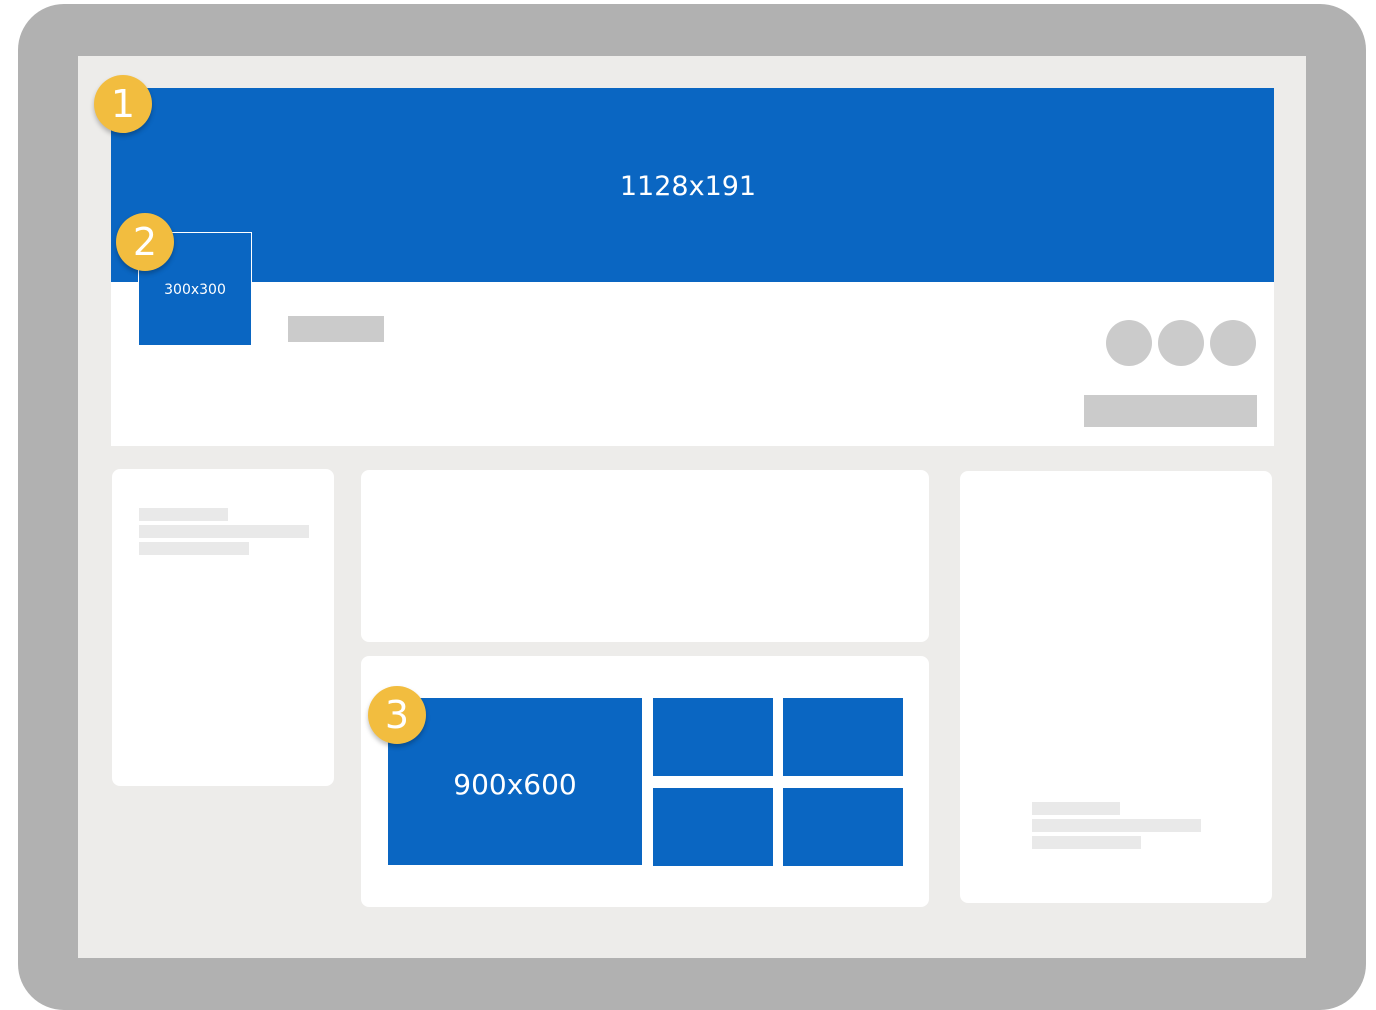 The width and height of the screenshot is (1376, 1010). I want to click on profile-photo-badge: 2, so click(145, 242).